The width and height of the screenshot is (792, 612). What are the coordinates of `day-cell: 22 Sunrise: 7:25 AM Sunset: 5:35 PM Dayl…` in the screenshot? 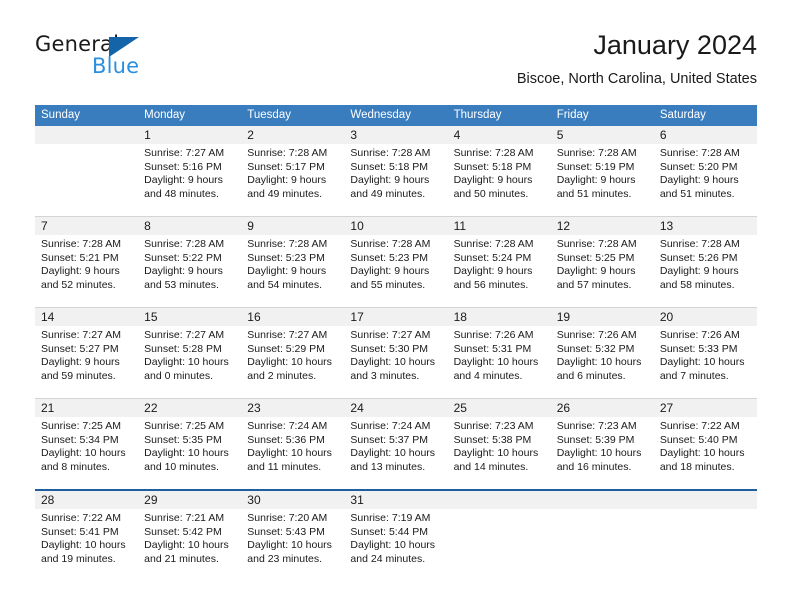 It's located at (190, 444).